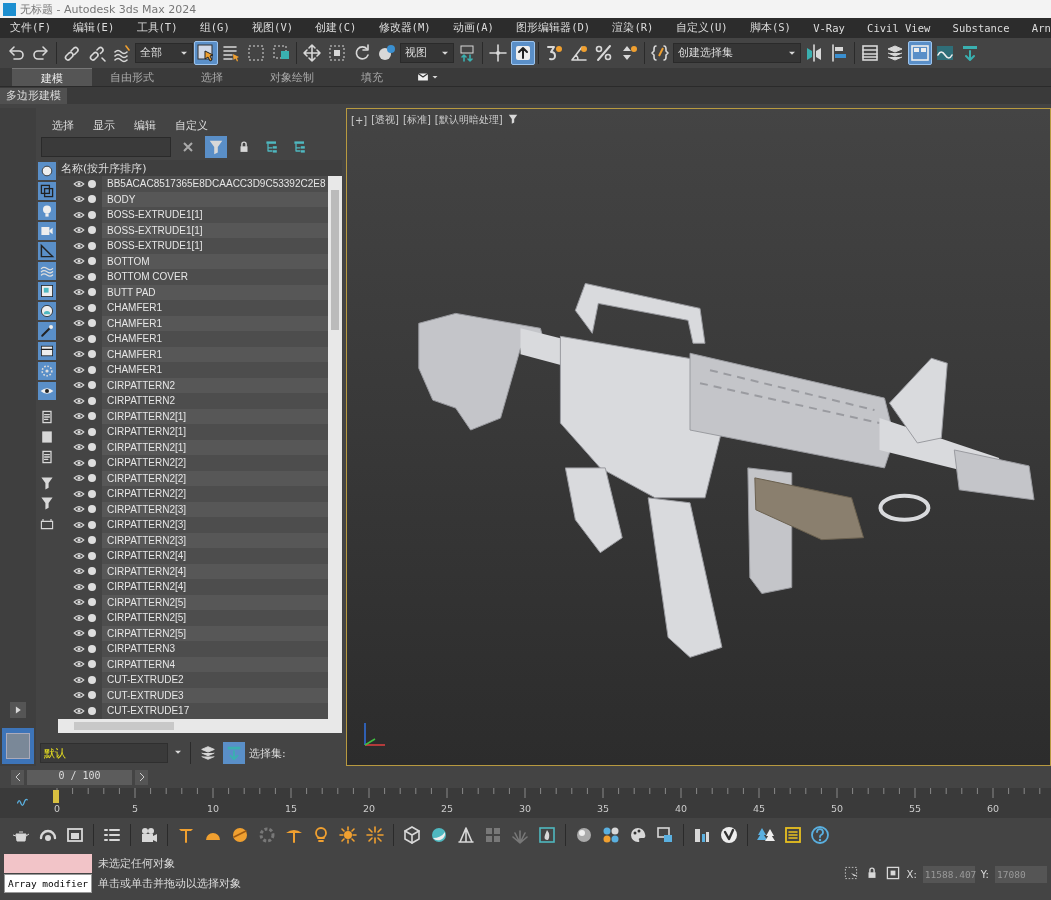  What do you see at coordinates (47, 483) in the screenshot?
I see `clear-filter-icon` at bounding box center [47, 483].